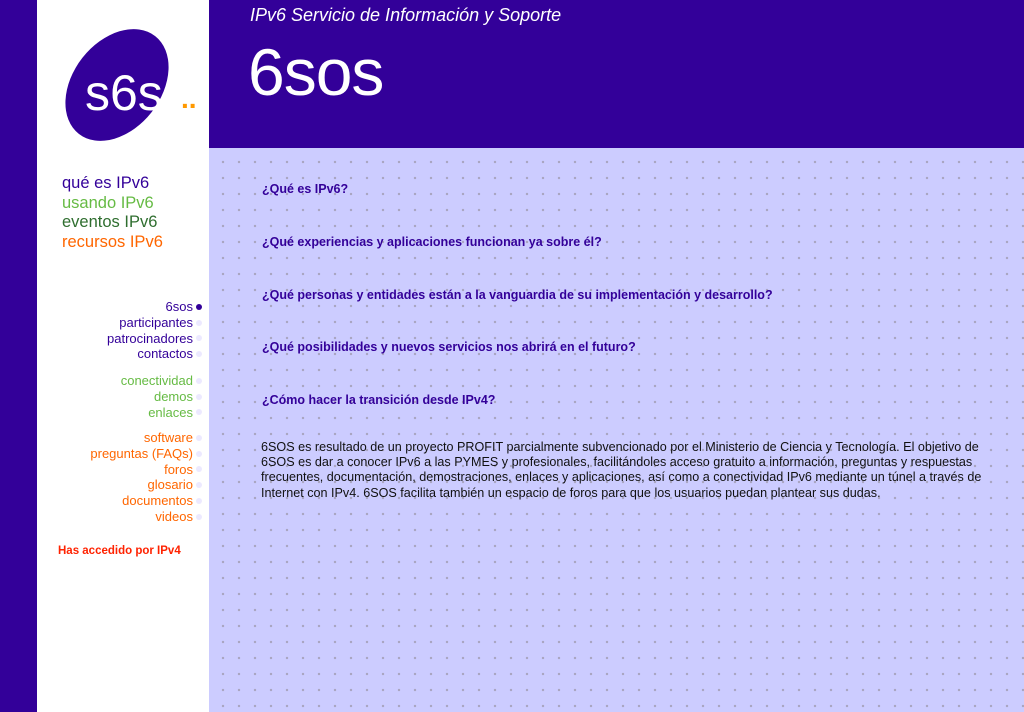 This screenshot has height=712, width=1024. Describe the element at coordinates (150, 338) in the screenshot. I see `nav-item-label: patrocinadores` at that location.